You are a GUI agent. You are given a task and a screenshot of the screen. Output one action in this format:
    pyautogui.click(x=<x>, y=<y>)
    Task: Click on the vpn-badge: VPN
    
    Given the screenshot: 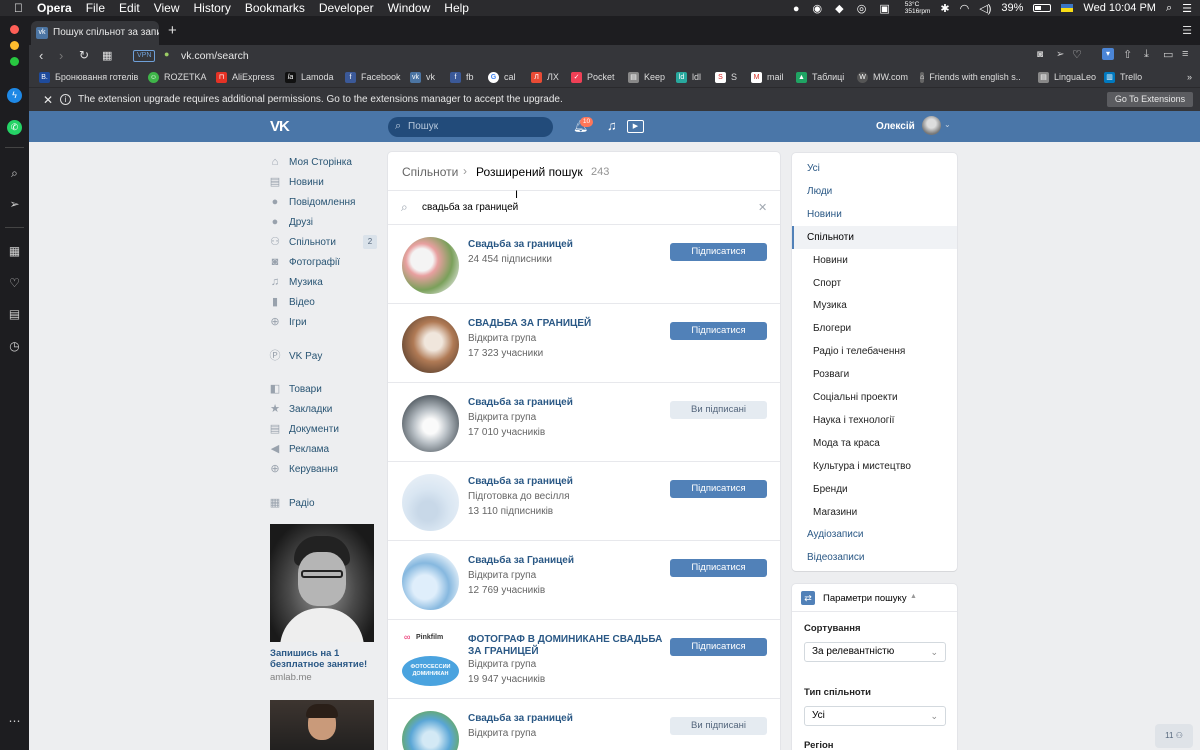 What is the action you would take?
    pyautogui.click(x=144, y=56)
    